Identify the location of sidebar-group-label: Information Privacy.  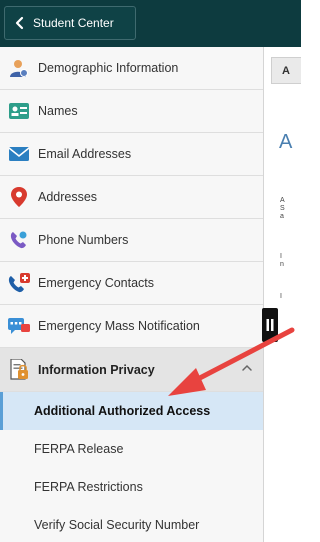
(96, 369).